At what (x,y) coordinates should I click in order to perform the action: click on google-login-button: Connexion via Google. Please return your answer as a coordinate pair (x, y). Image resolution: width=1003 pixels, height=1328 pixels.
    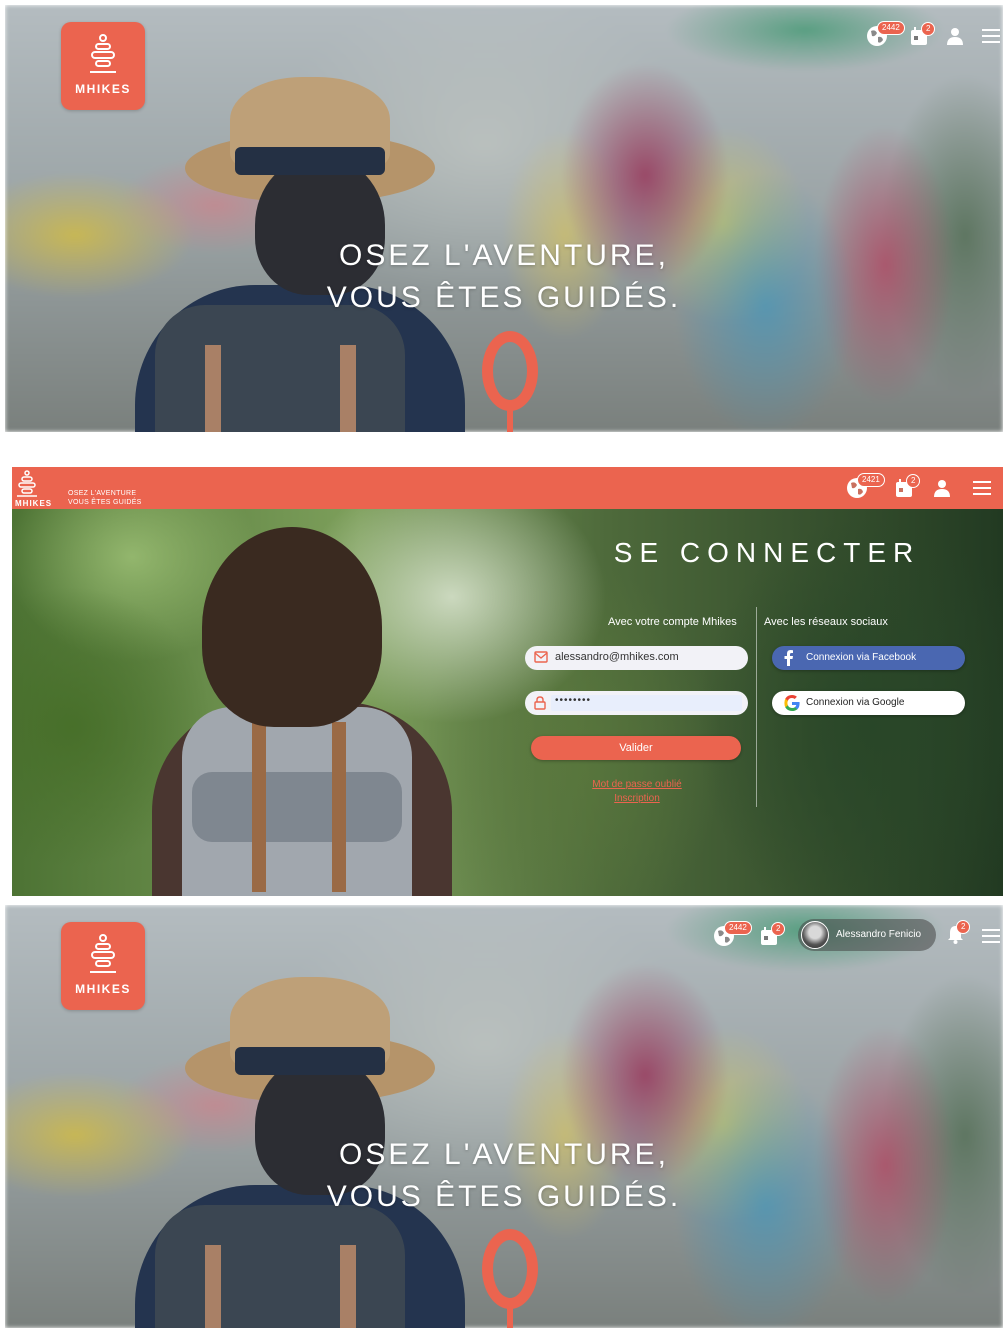
    Looking at the image, I should click on (868, 703).